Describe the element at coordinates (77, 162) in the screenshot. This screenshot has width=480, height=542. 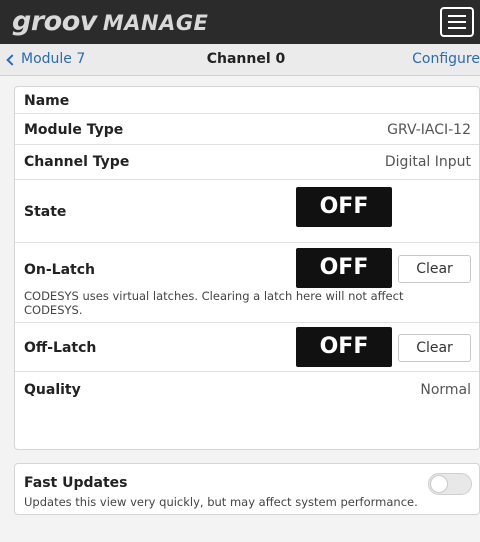
I see `channel-type-label: Channel Type` at that location.